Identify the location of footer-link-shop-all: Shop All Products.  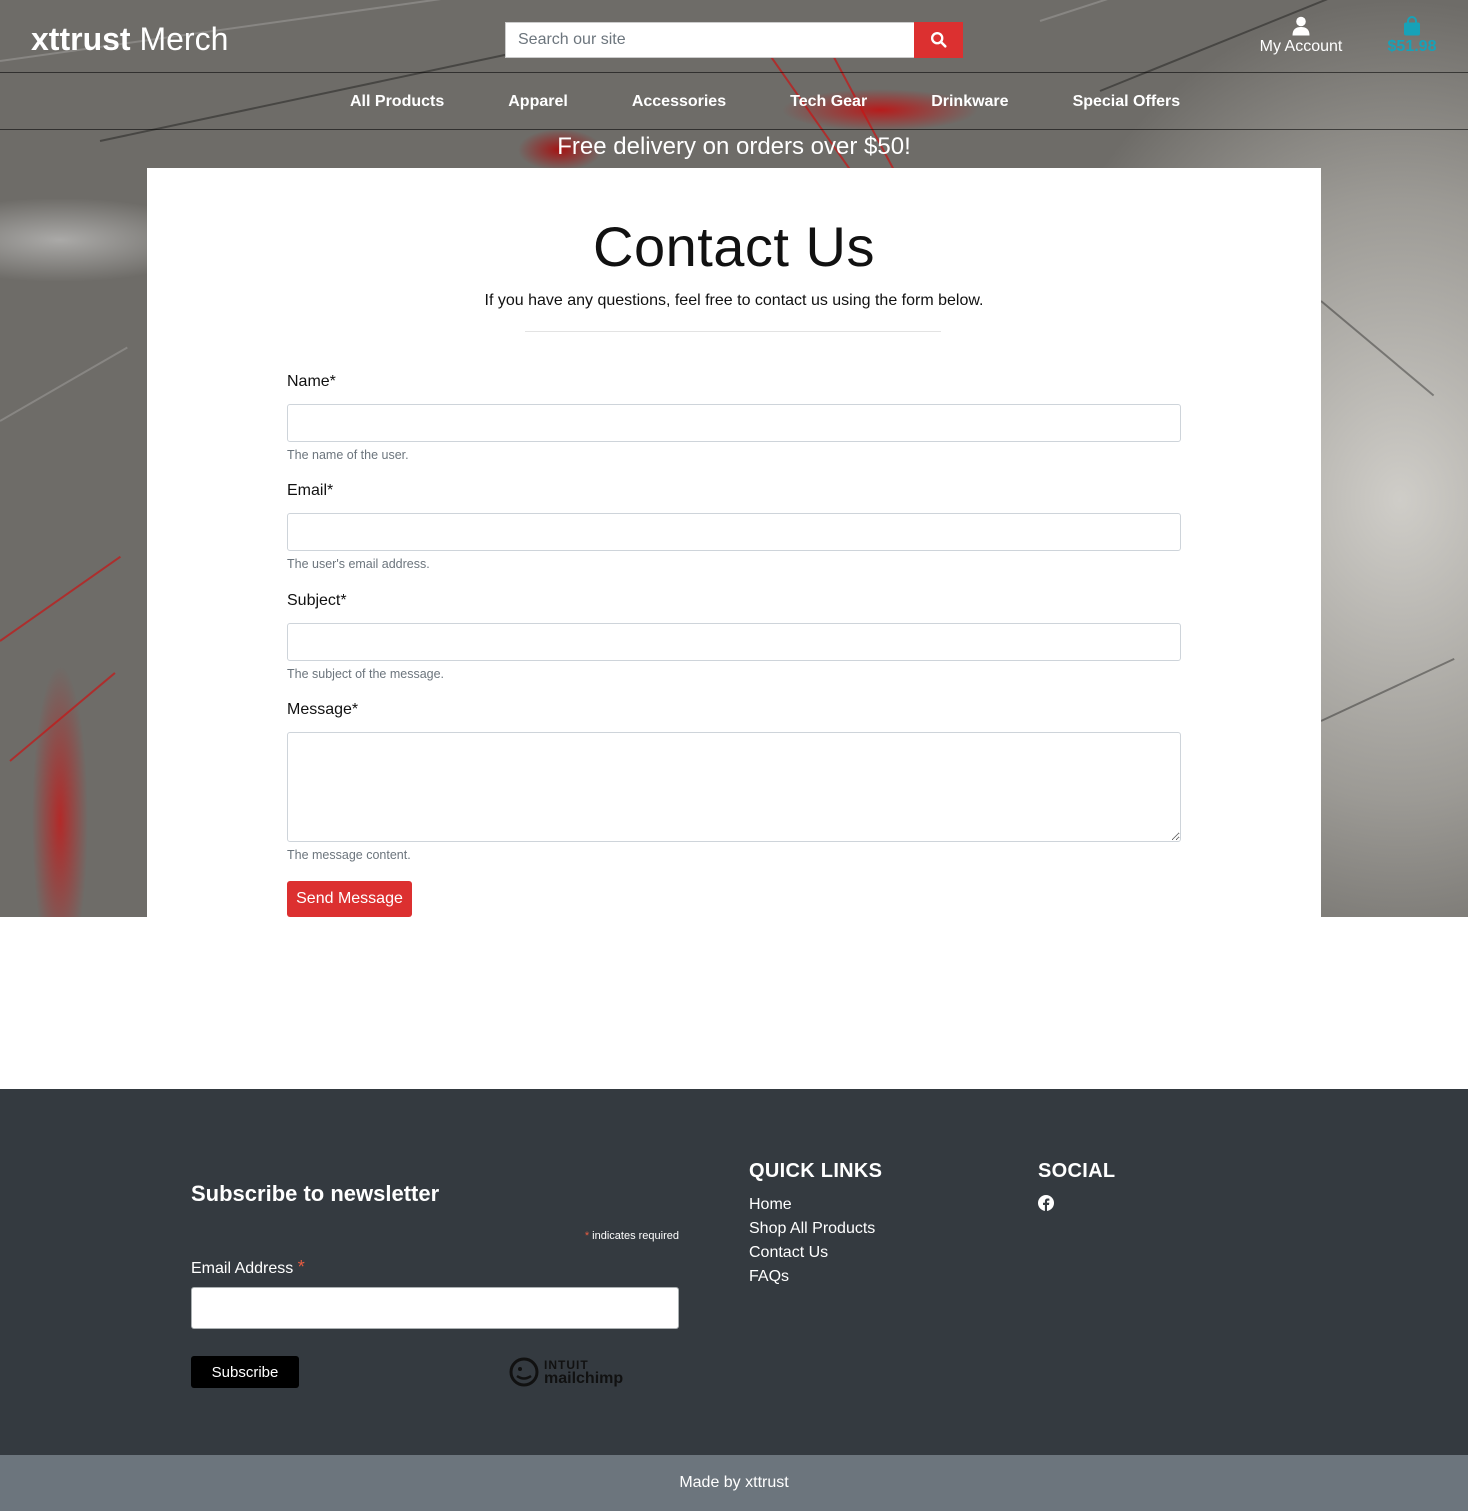
(812, 1229).